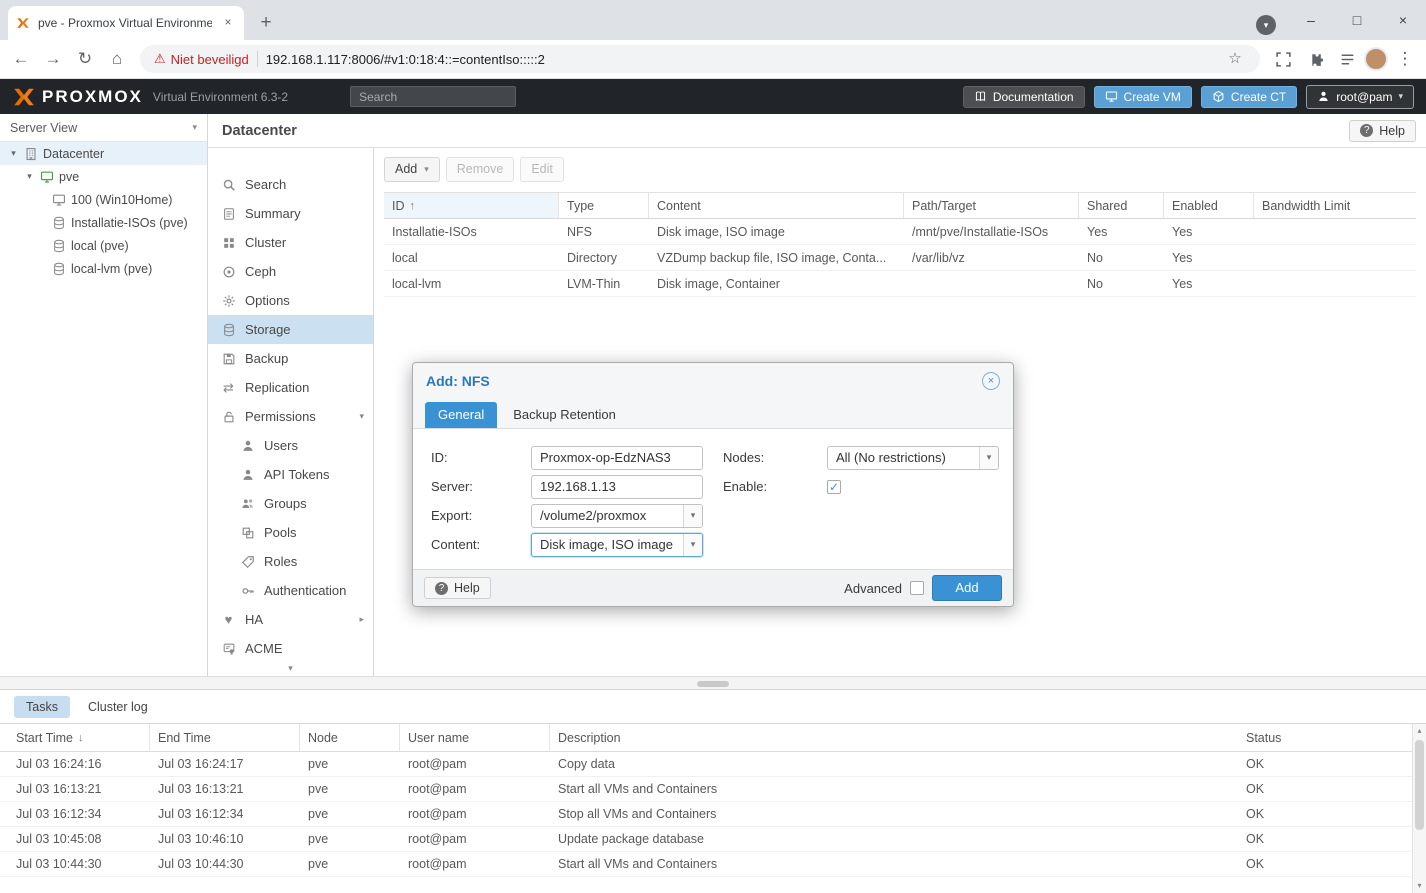 Image resolution: width=1426 pixels, height=893 pixels. What do you see at coordinates (1357, 20) in the screenshot?
I see `maximize-button: □` at bounding box center [1357, 20].